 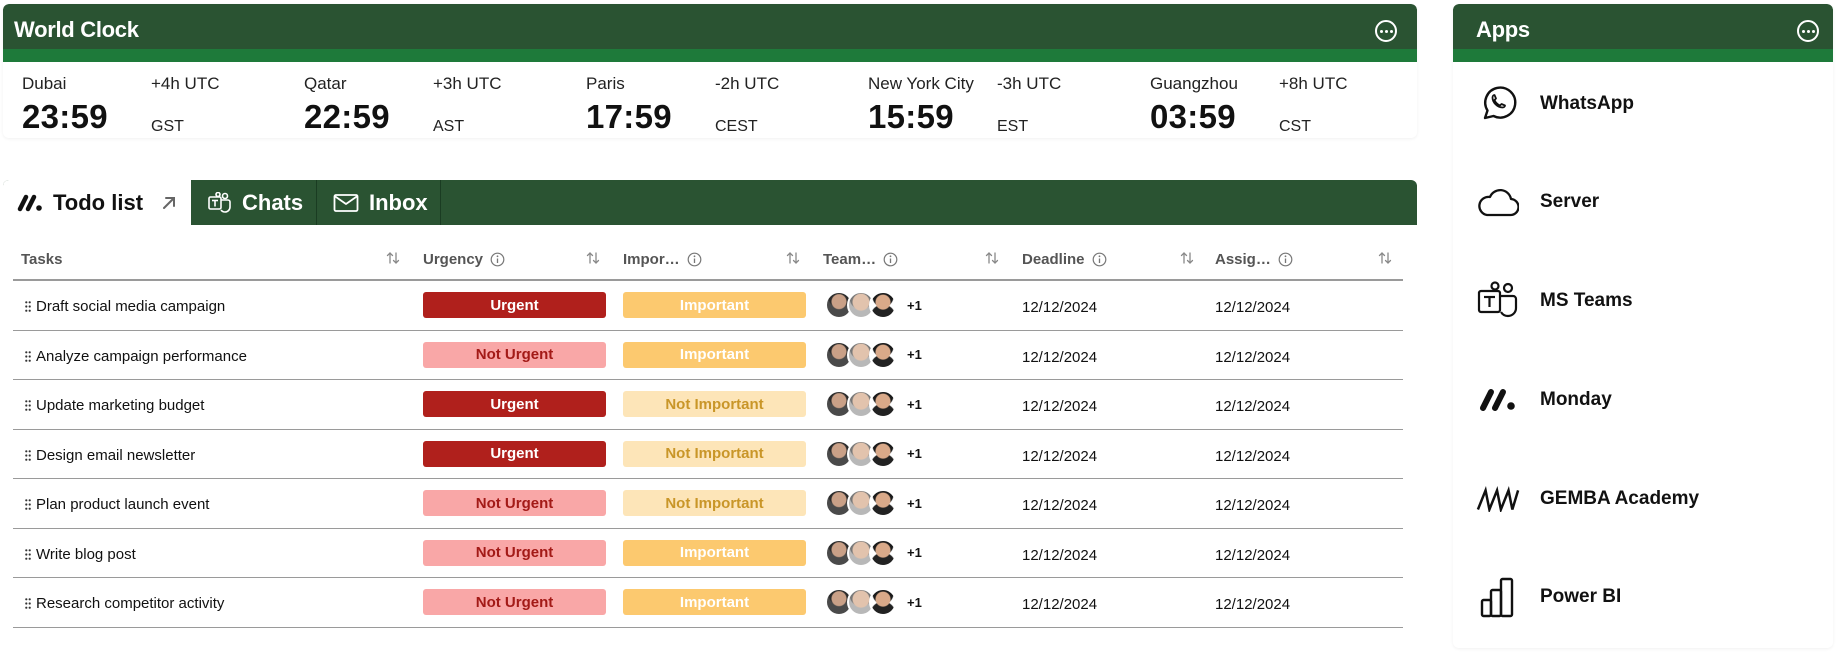 What do you see at coordinates (914, 404) in the screenshot?
I see `more-members-count: +1` at bounding box center [914, 404].